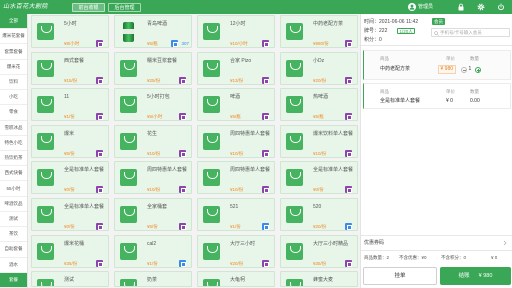 The height and width of the screenshot is (288, 512). What do you see at coordinates (153, 279) in the screenshot?
I see `product-card: 奶茶` at bounding box center [153, 279].